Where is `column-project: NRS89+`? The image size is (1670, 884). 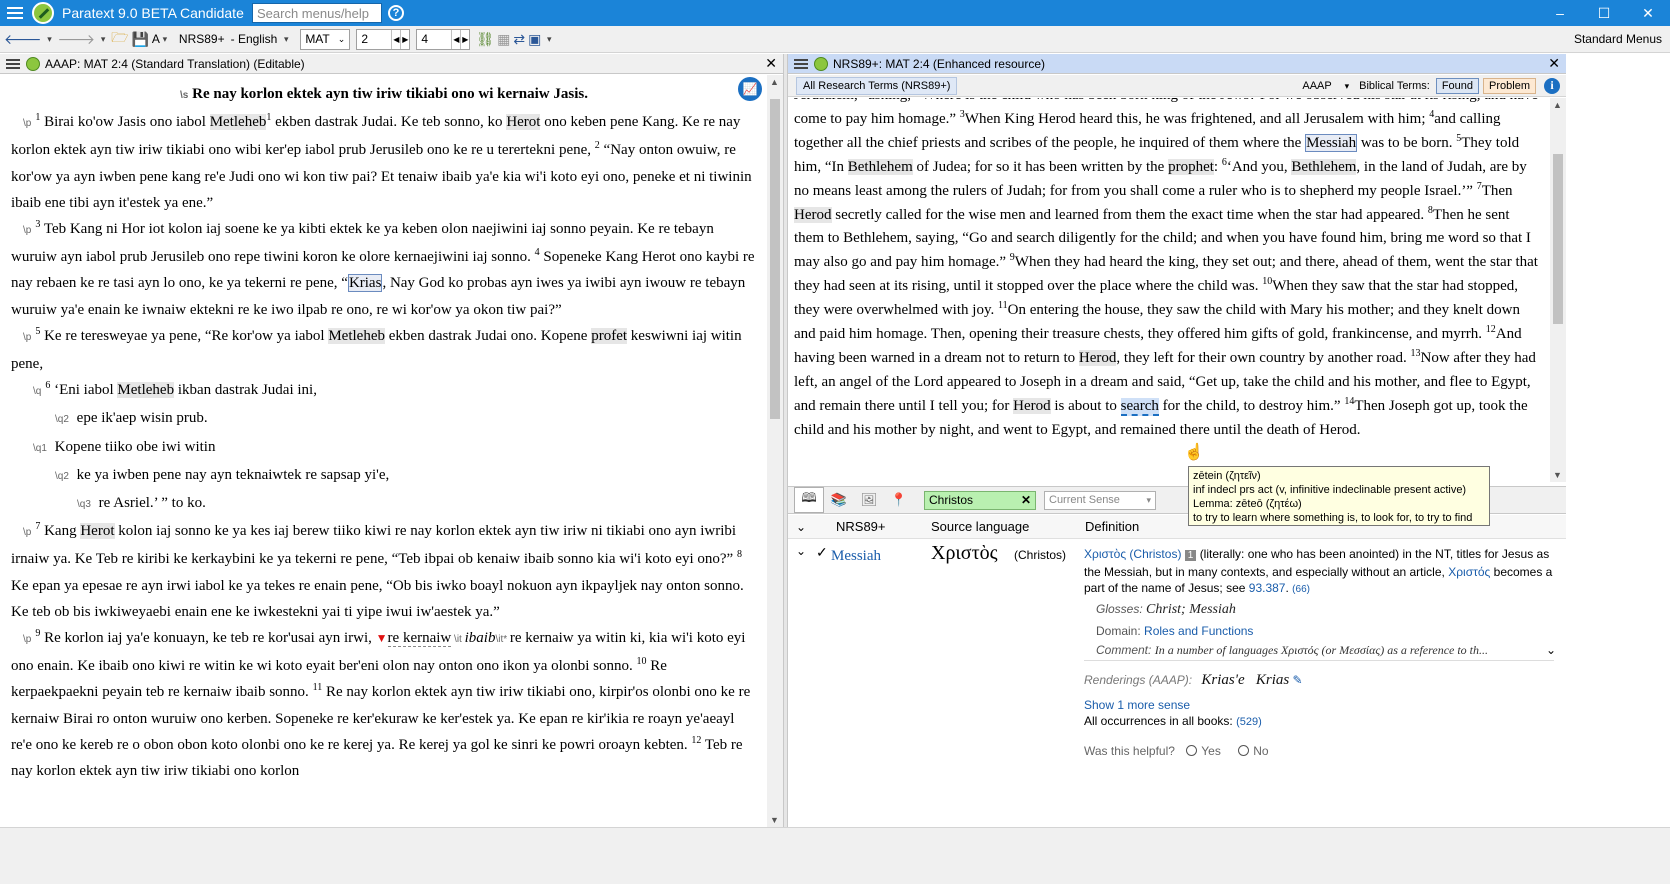
column-project: NRS89+ is located at coordinates (861, 526).